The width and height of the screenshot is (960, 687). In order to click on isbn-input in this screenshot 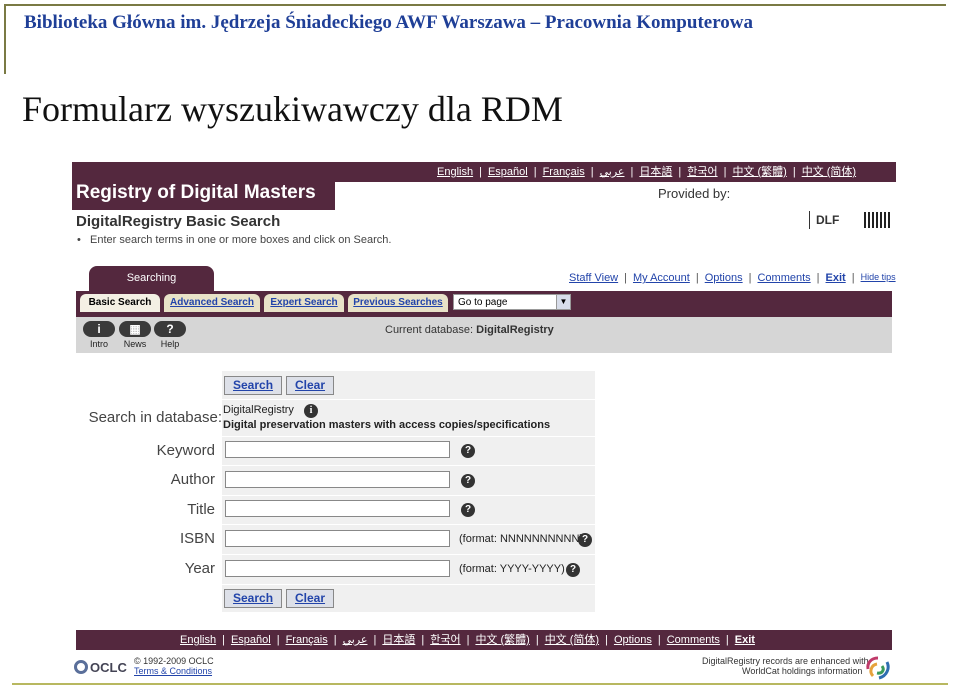, I will do `click(337, 538)`.